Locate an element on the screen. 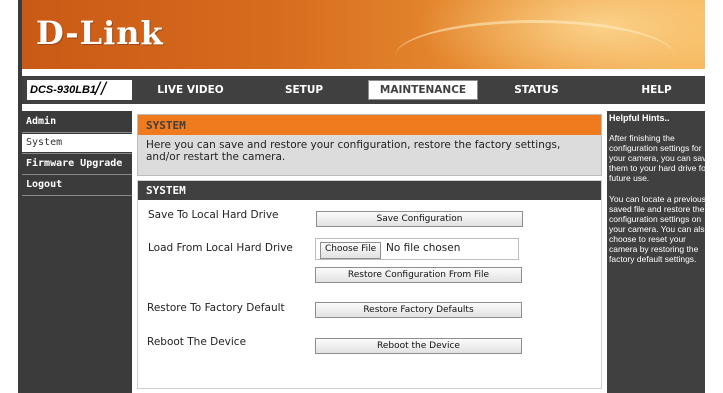 This screenshot has width=723, height=393. hints-title: Helpful Hints.. is located at coordinates (639, 118).